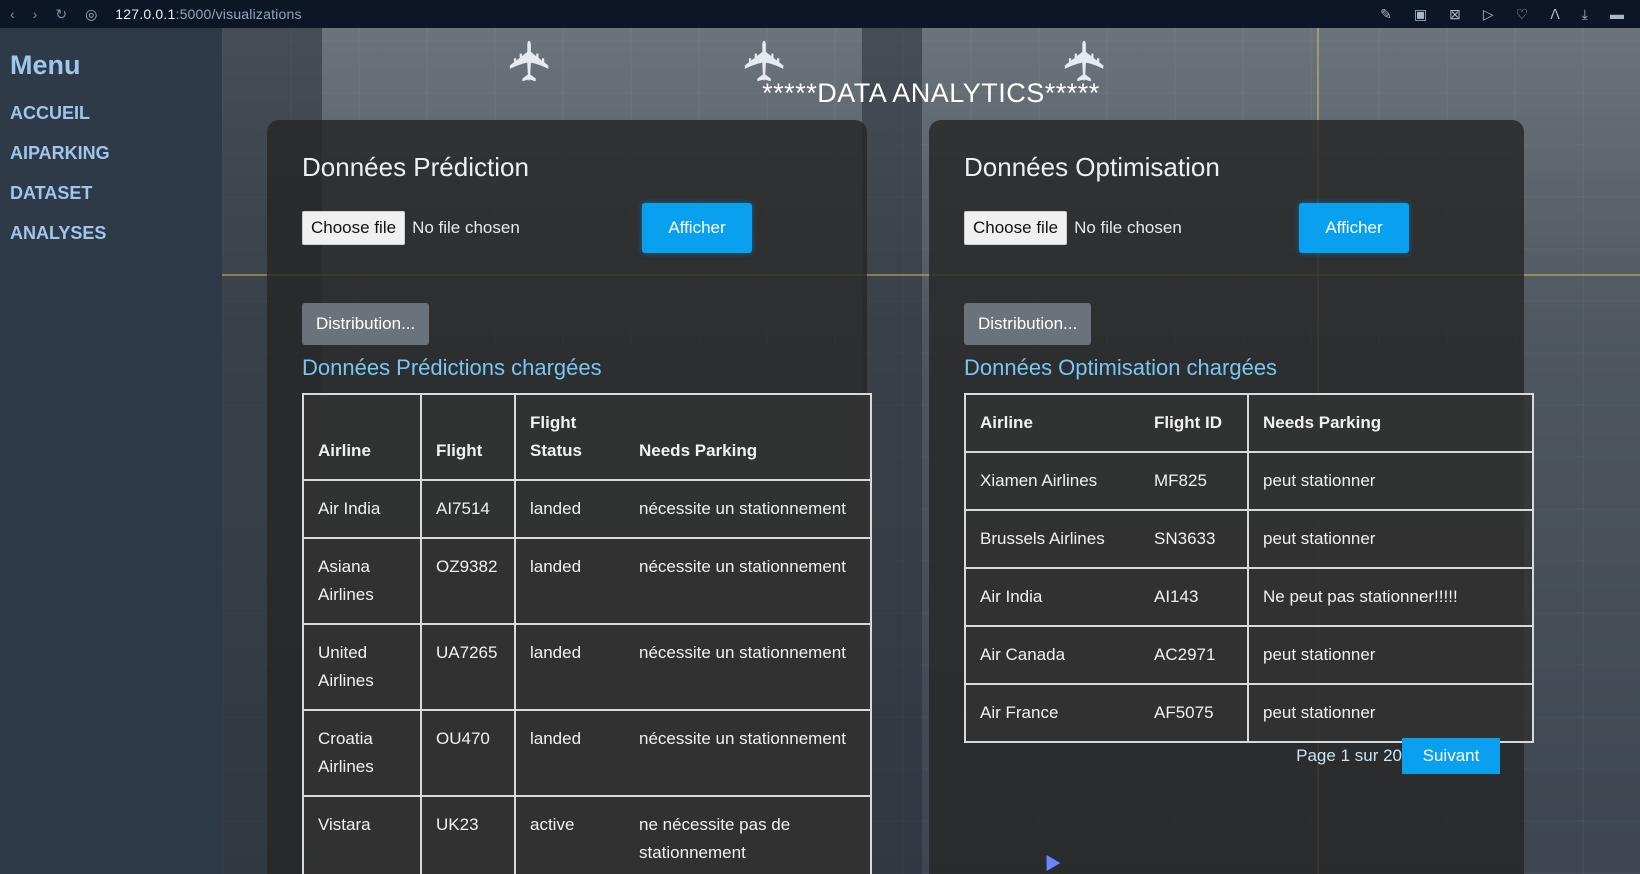 The height and width of the screenshot is (874, 1640). What do you see at coordinates (45, 65) in the screenshot?
I see `sidebar-title: Menu` at bounding box center [45, 65].